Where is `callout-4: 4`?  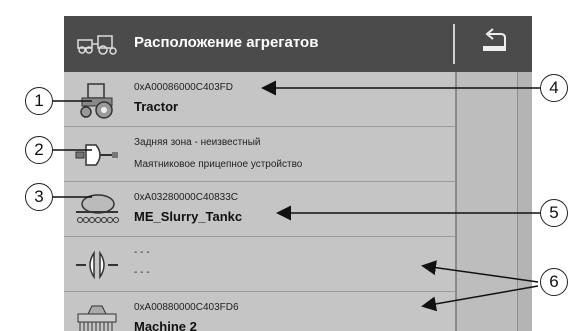 callout-4: 4 is located at coordinates (554, 88).